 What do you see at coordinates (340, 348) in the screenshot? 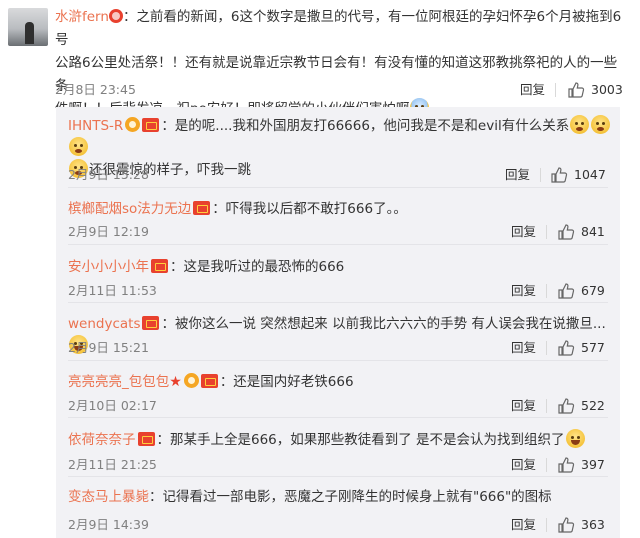
I see `reply-meta: 2月9日 15:21 回复 577` at bounding box center [340, 348].